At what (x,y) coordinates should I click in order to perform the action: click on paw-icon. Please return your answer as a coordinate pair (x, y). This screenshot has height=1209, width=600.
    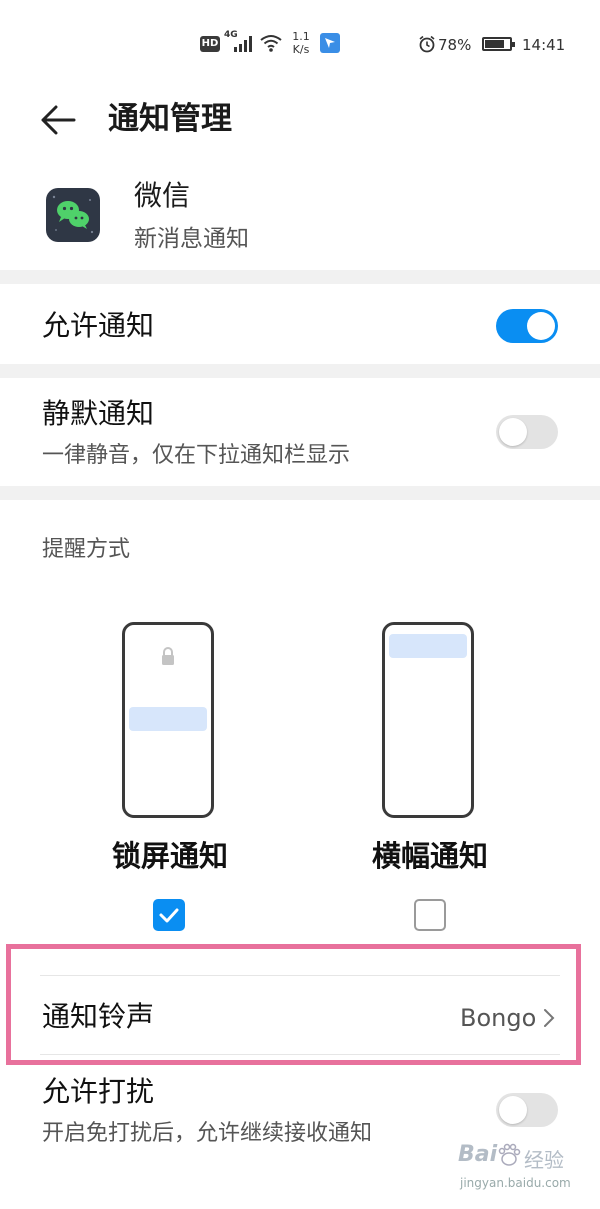
    Looking at the image, I should click on (509, 1154).